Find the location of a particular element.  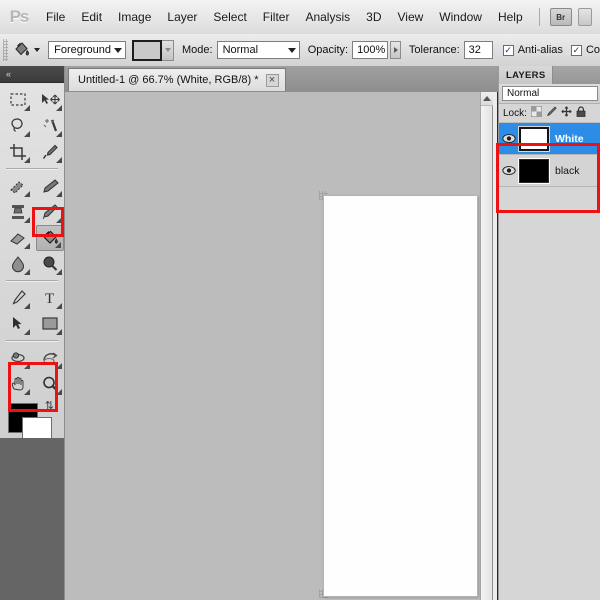

anti-alias-label: Anti-alias is located at coordinates (540, 50).